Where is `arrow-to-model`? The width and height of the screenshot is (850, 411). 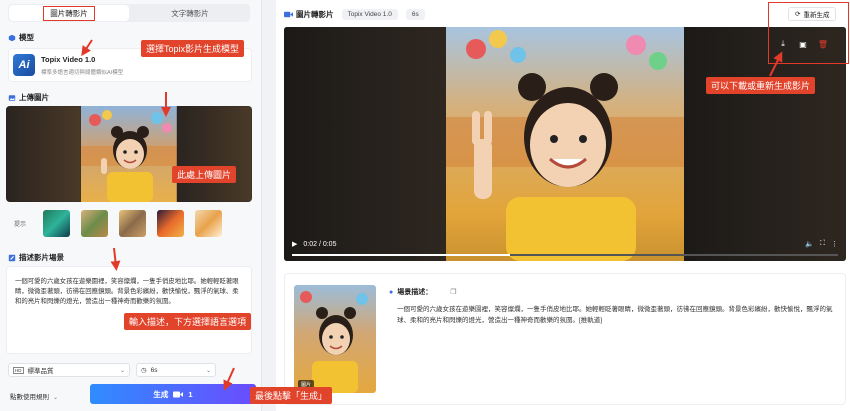
arrow-to-model is located at coordinates (87, 48).